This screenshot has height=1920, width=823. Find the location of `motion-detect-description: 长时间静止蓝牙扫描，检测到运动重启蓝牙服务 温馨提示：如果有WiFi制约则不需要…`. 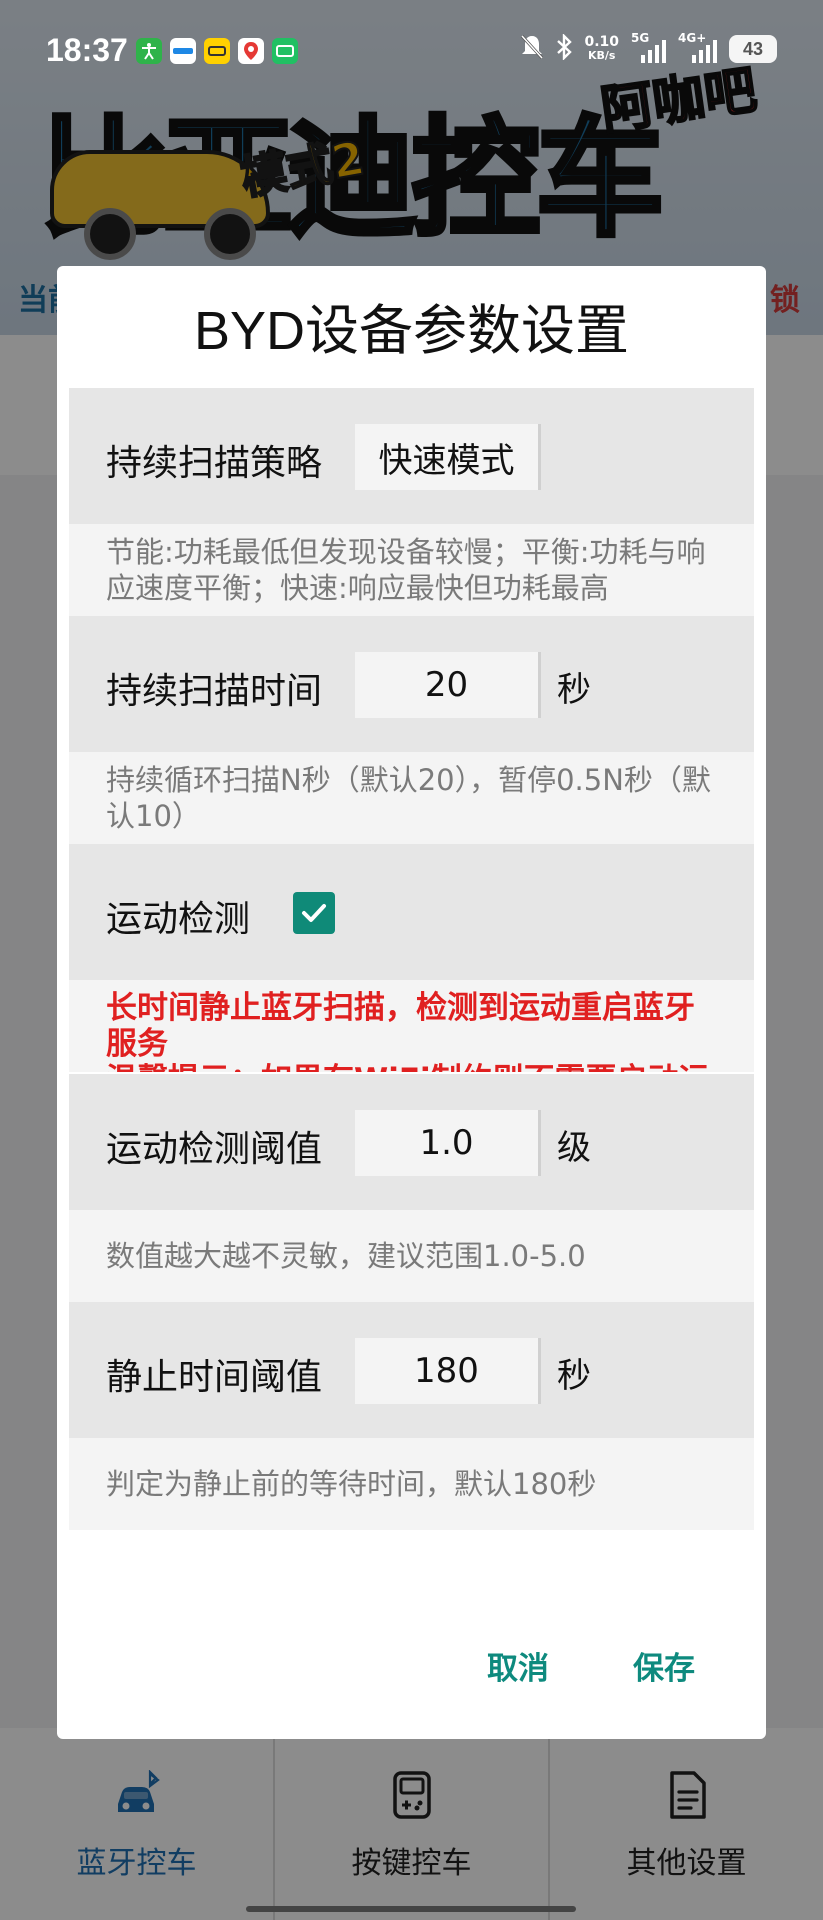

motion-detect-description: 长时间静止蓝牙扫描，检测到运动重启蓝牙服务 温馨提示：如果有WiFi制约则不需要… is located at coordinates (411, 1026).